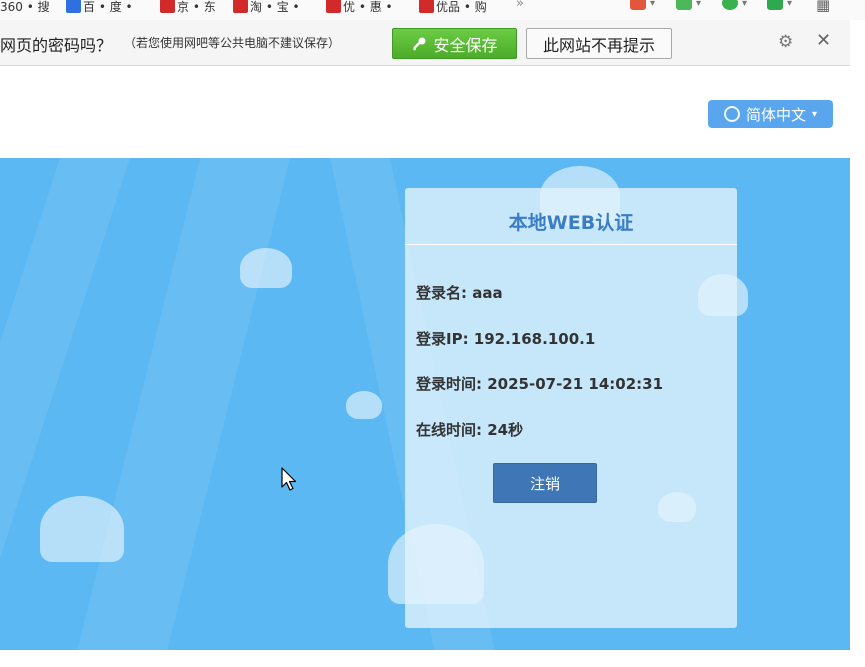 This screenshot has width=865, height=667. I want to click on shield-icon, so click(730, 5).